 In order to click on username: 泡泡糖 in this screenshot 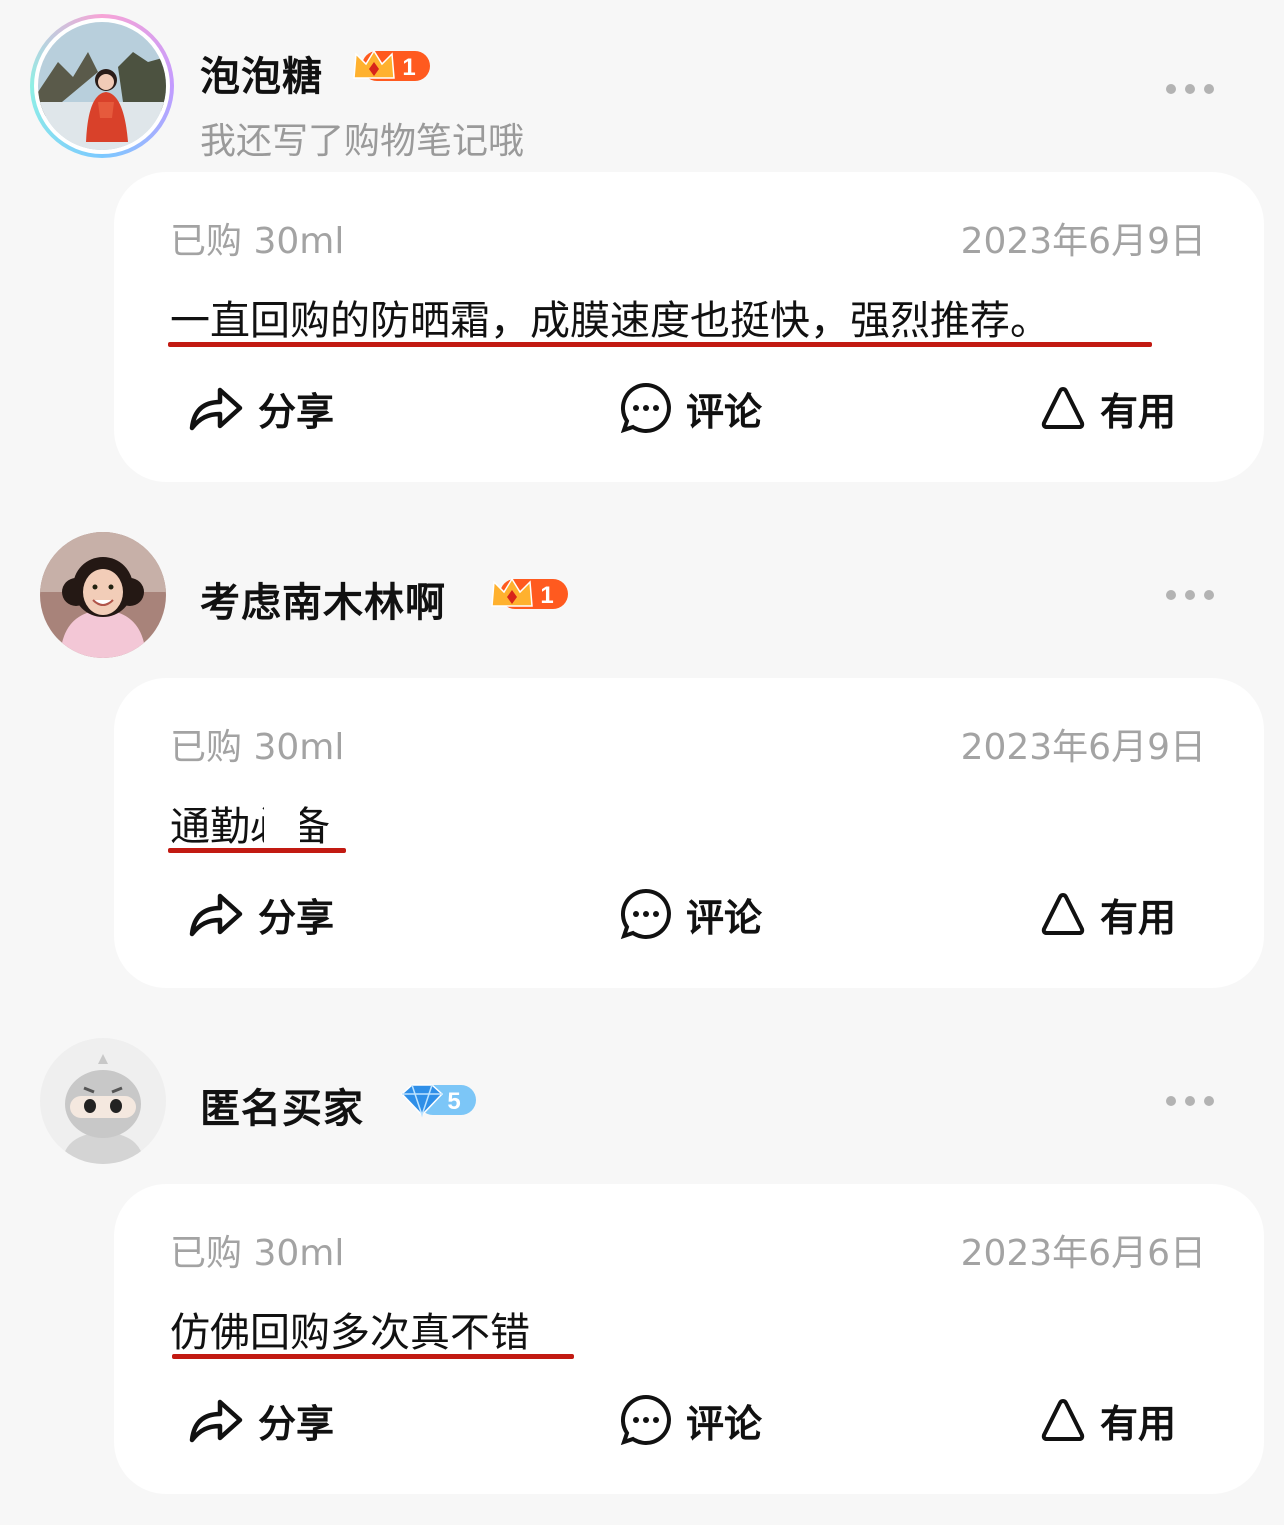, I will do `click(261, 73)`.